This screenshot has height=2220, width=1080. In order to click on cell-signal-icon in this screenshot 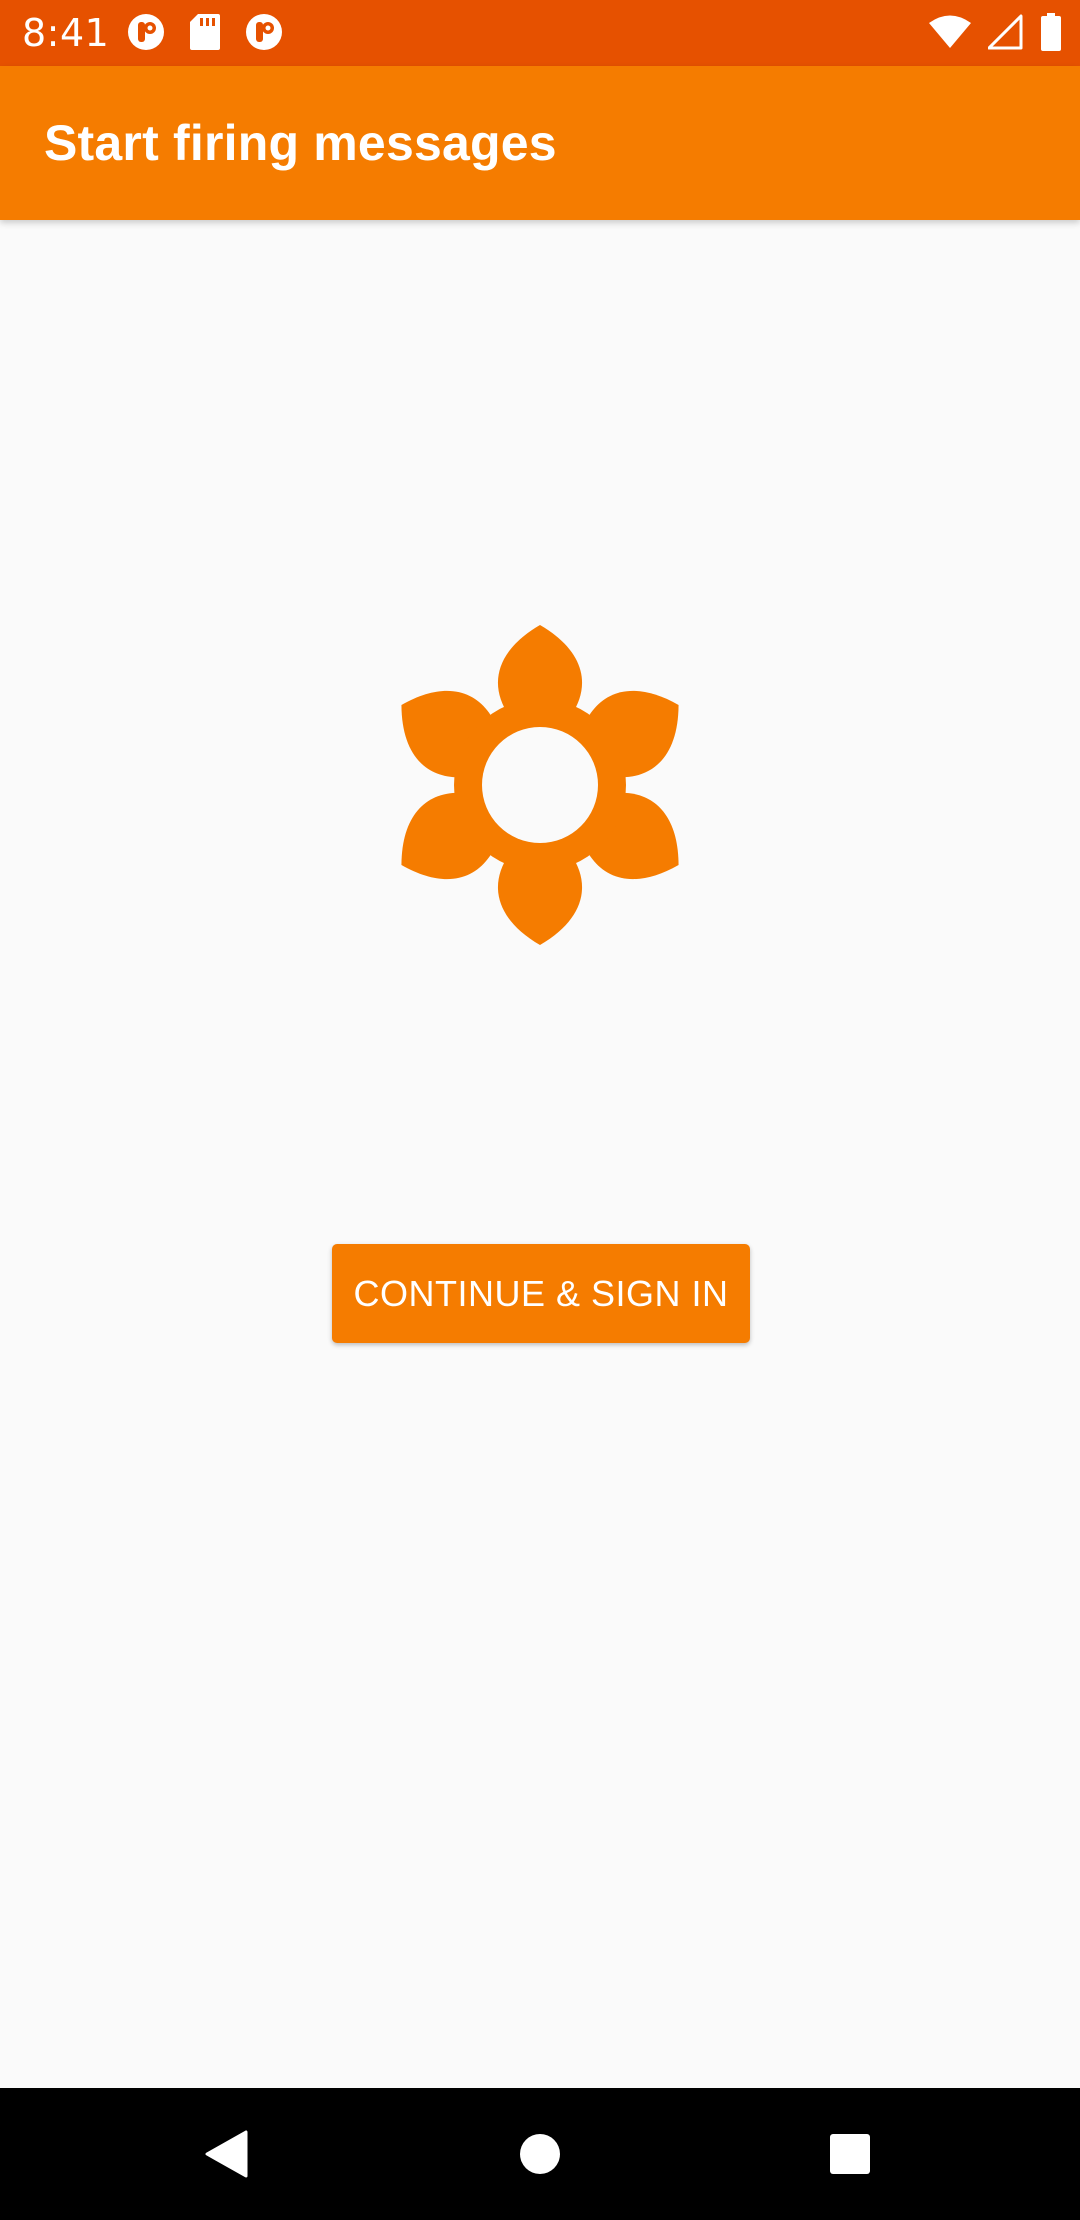, I will do `click(1005, 34)`.